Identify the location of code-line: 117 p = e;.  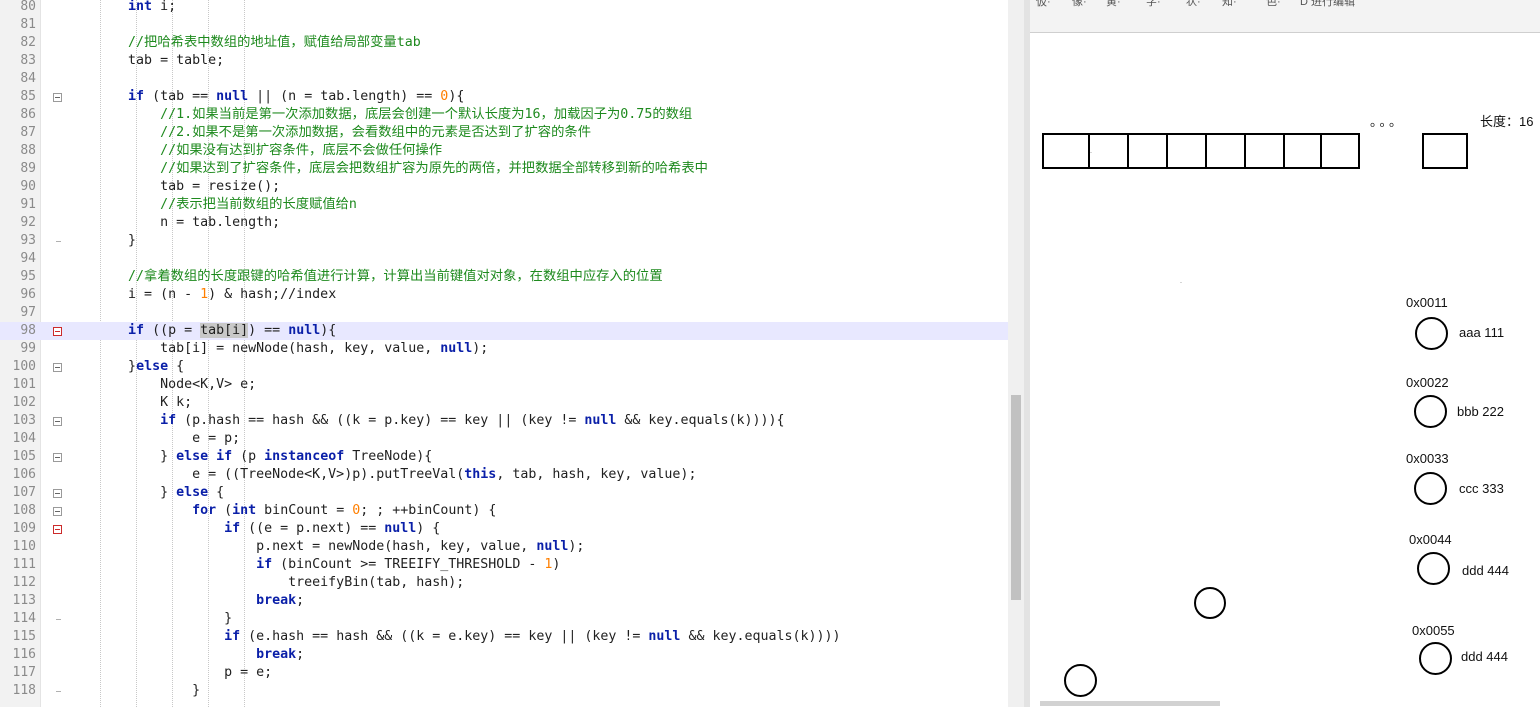
(504, 673).